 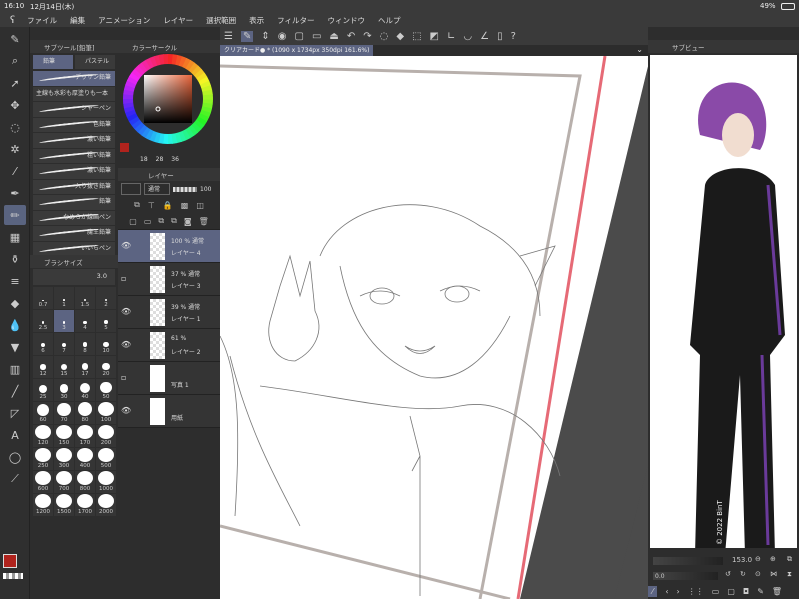 What do you see at coordinates (168, 205) in the screenshot?
I see `lock-icon: 🔒` at bounding box center [168, 205].